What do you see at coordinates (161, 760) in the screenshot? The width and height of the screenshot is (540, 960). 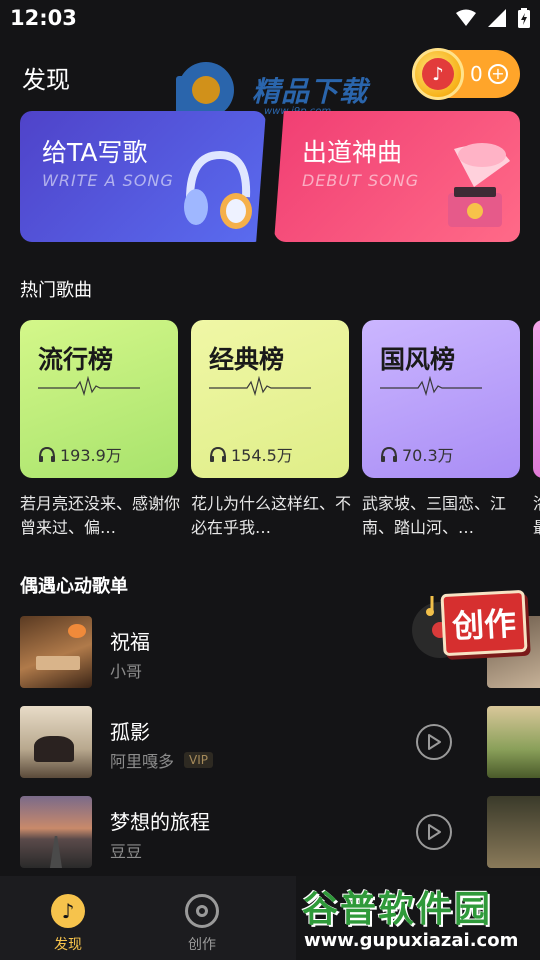 I see `song-artist: 阿里嘎多 VIP` at bounding box center [161, 760].